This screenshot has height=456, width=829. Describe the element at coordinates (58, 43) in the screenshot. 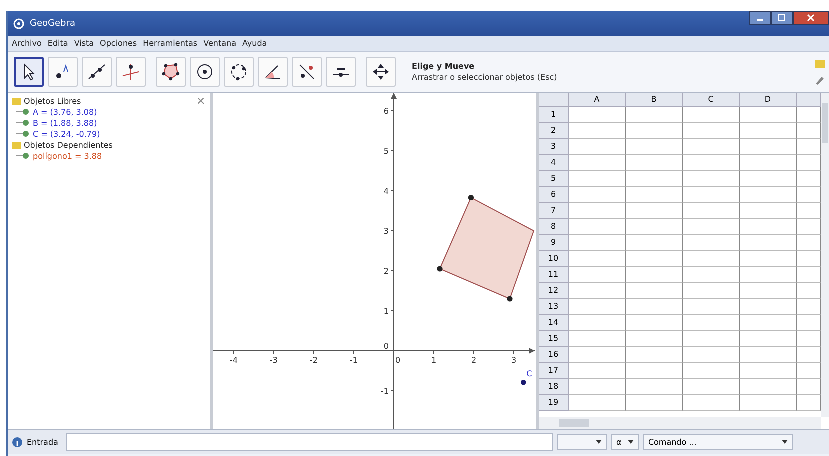

I see `menu-item: Edita` at that location.